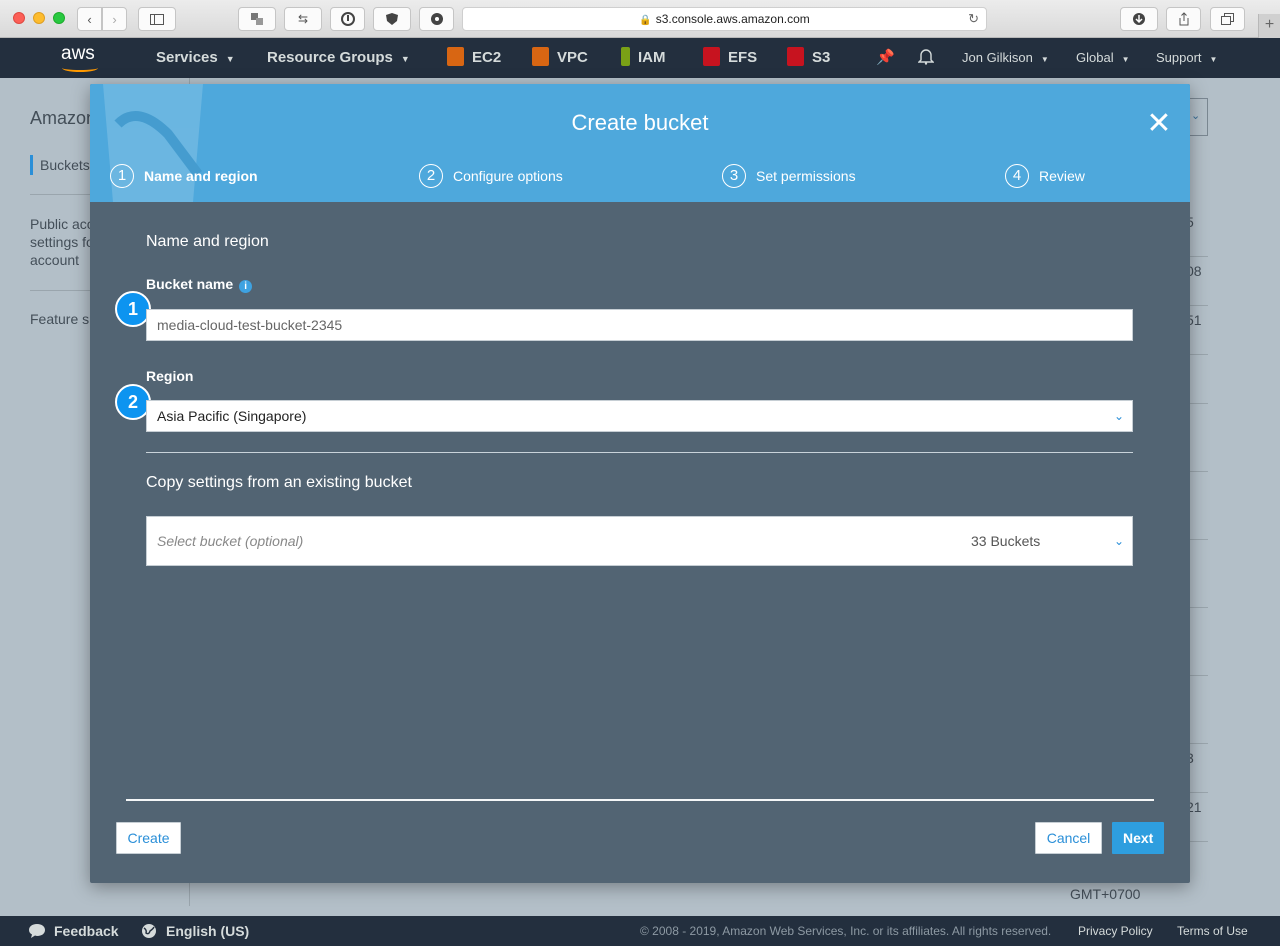  I want to click on copy-settings-title: Copy settings from an existing bucket, so click(279, 482).